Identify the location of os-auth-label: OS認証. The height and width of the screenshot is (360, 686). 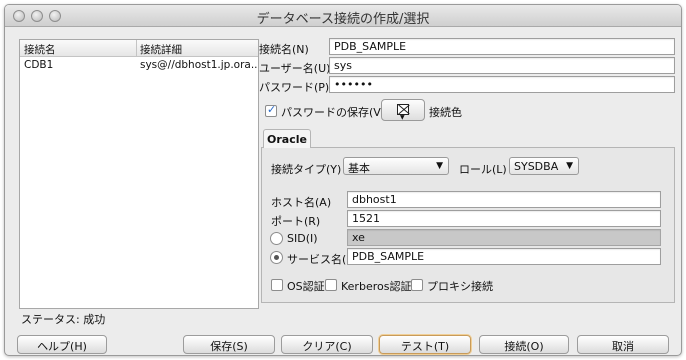
(306, 286).